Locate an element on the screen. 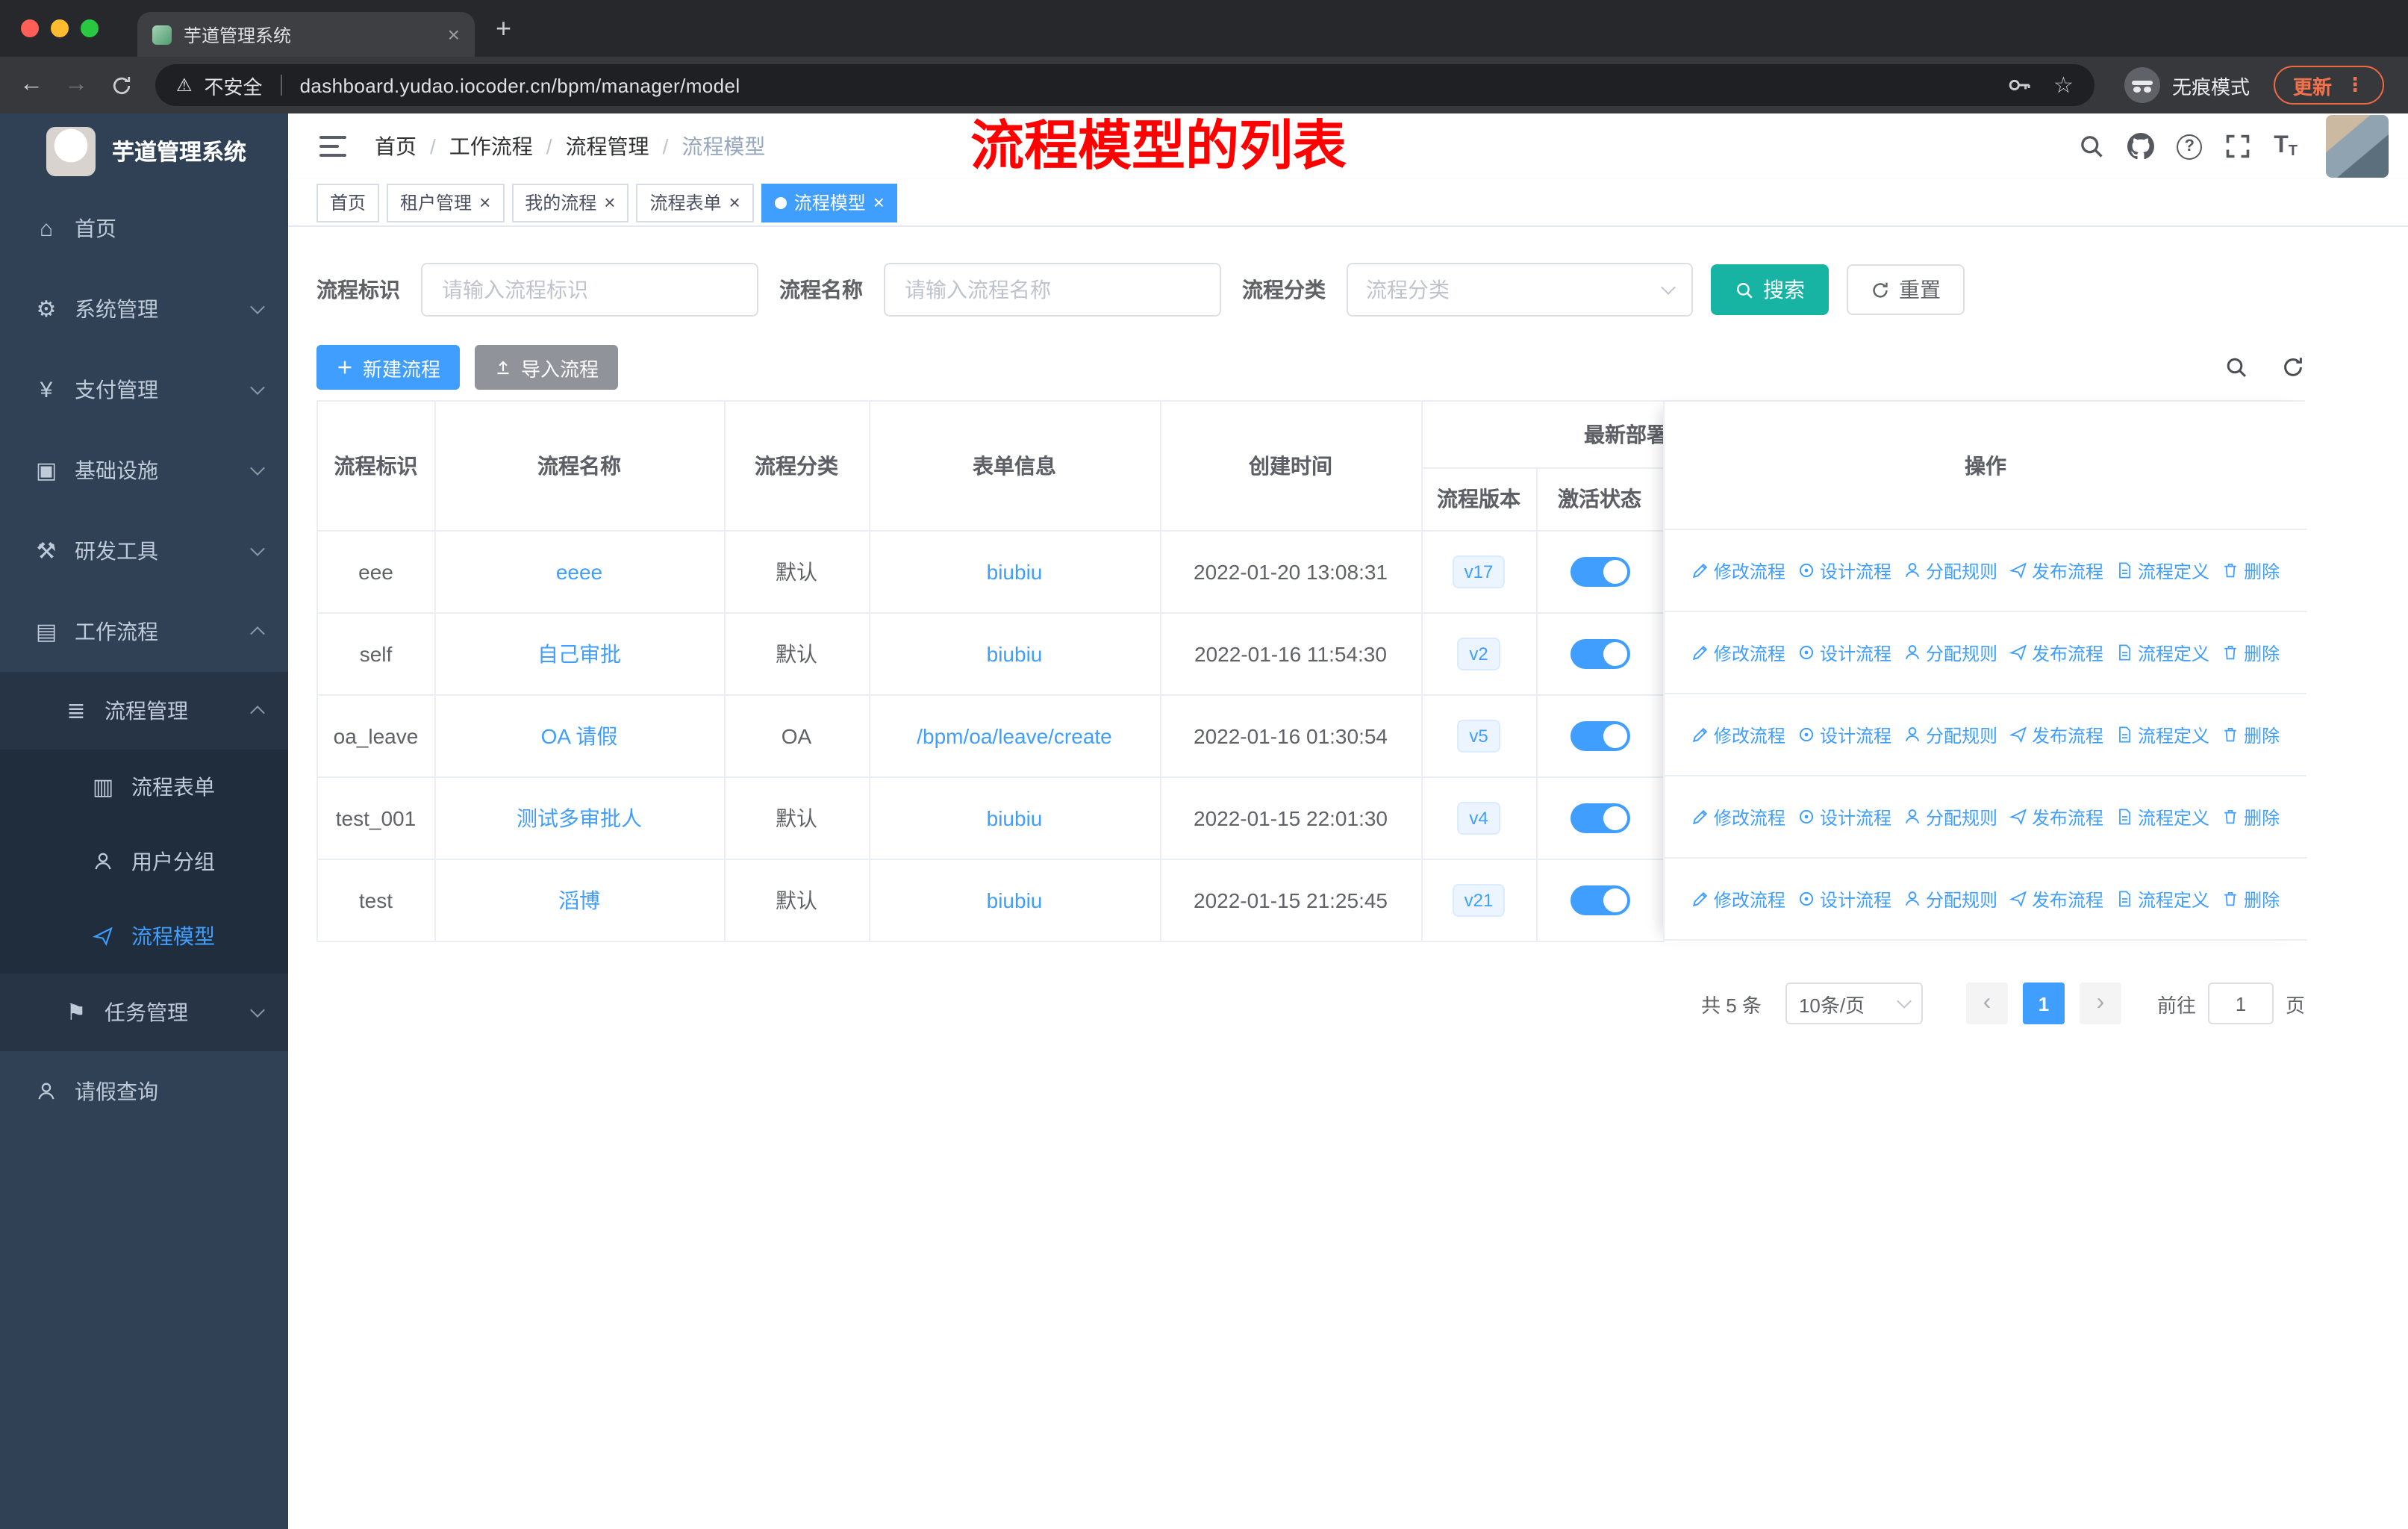 The width and height of the screenshot is (2408, 1529). security-label: 不安全 is located at coordinates (234, 85).